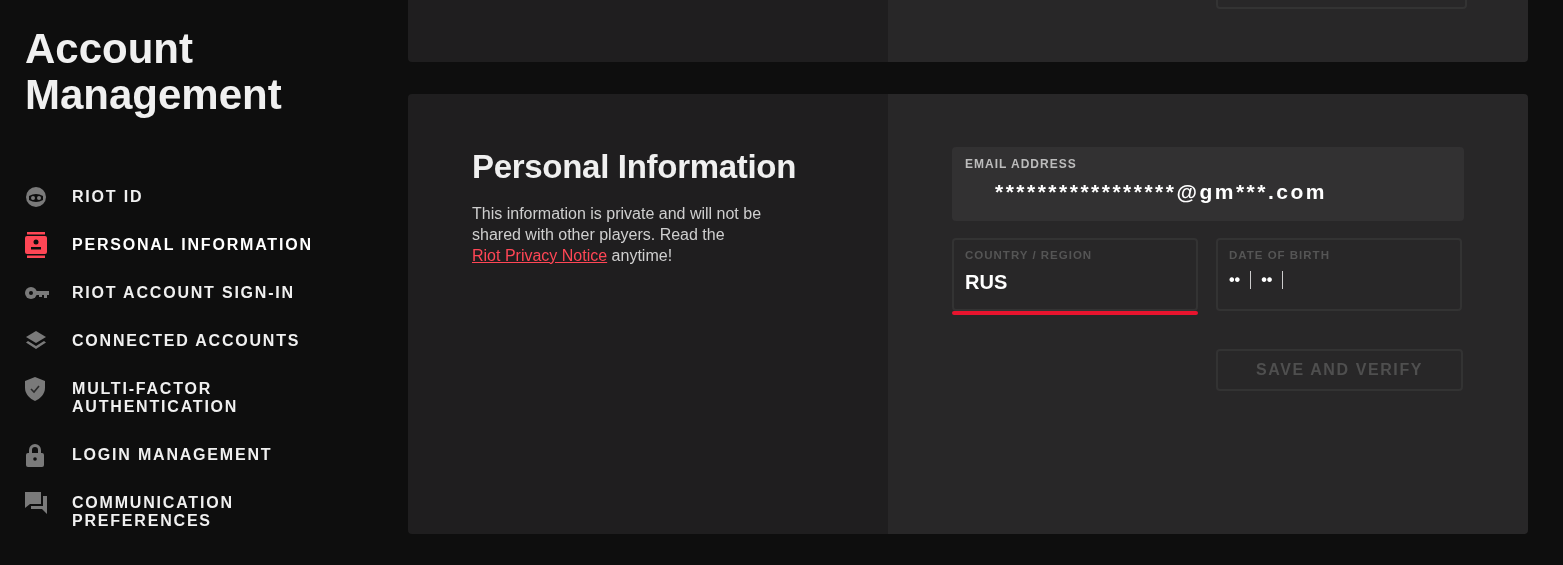 The image size is (1563, 565). I want to click on section-title: Personal Information, so click(635, 167).